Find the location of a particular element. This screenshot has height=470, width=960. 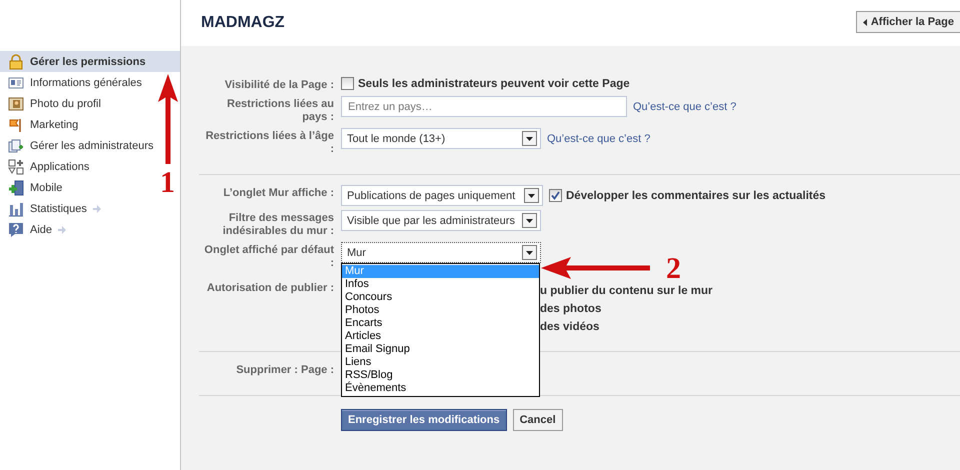

permission-option: u publier du contenu sur le mur is located at coordinates (626, 291).